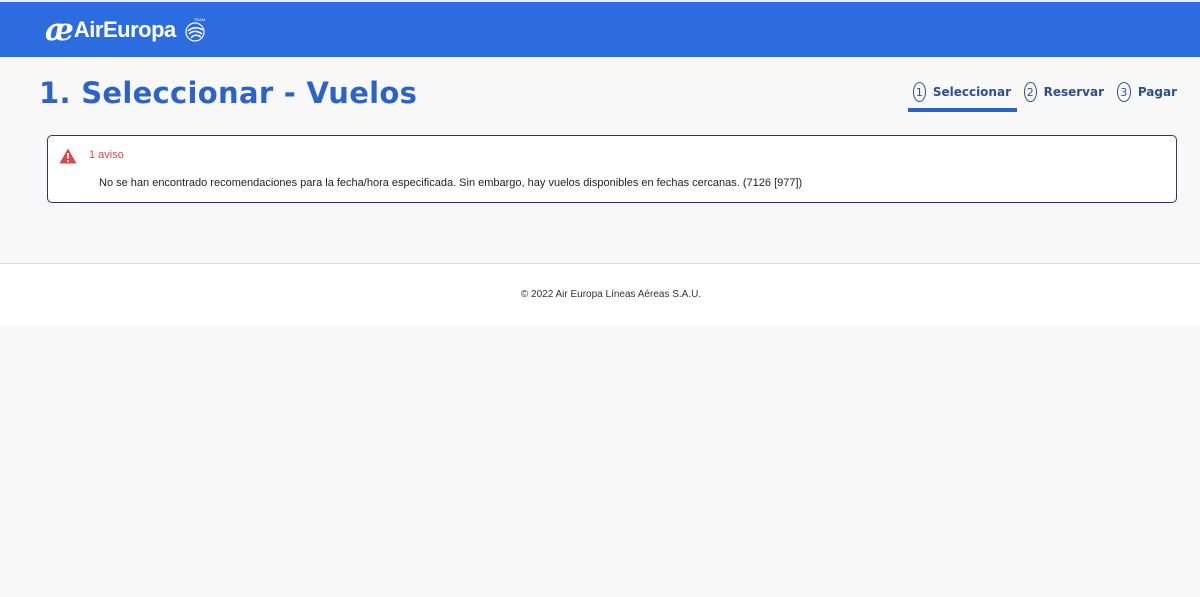 The image size is (1200, 597). I want to click on step-number: 2, so click(1030, 92).